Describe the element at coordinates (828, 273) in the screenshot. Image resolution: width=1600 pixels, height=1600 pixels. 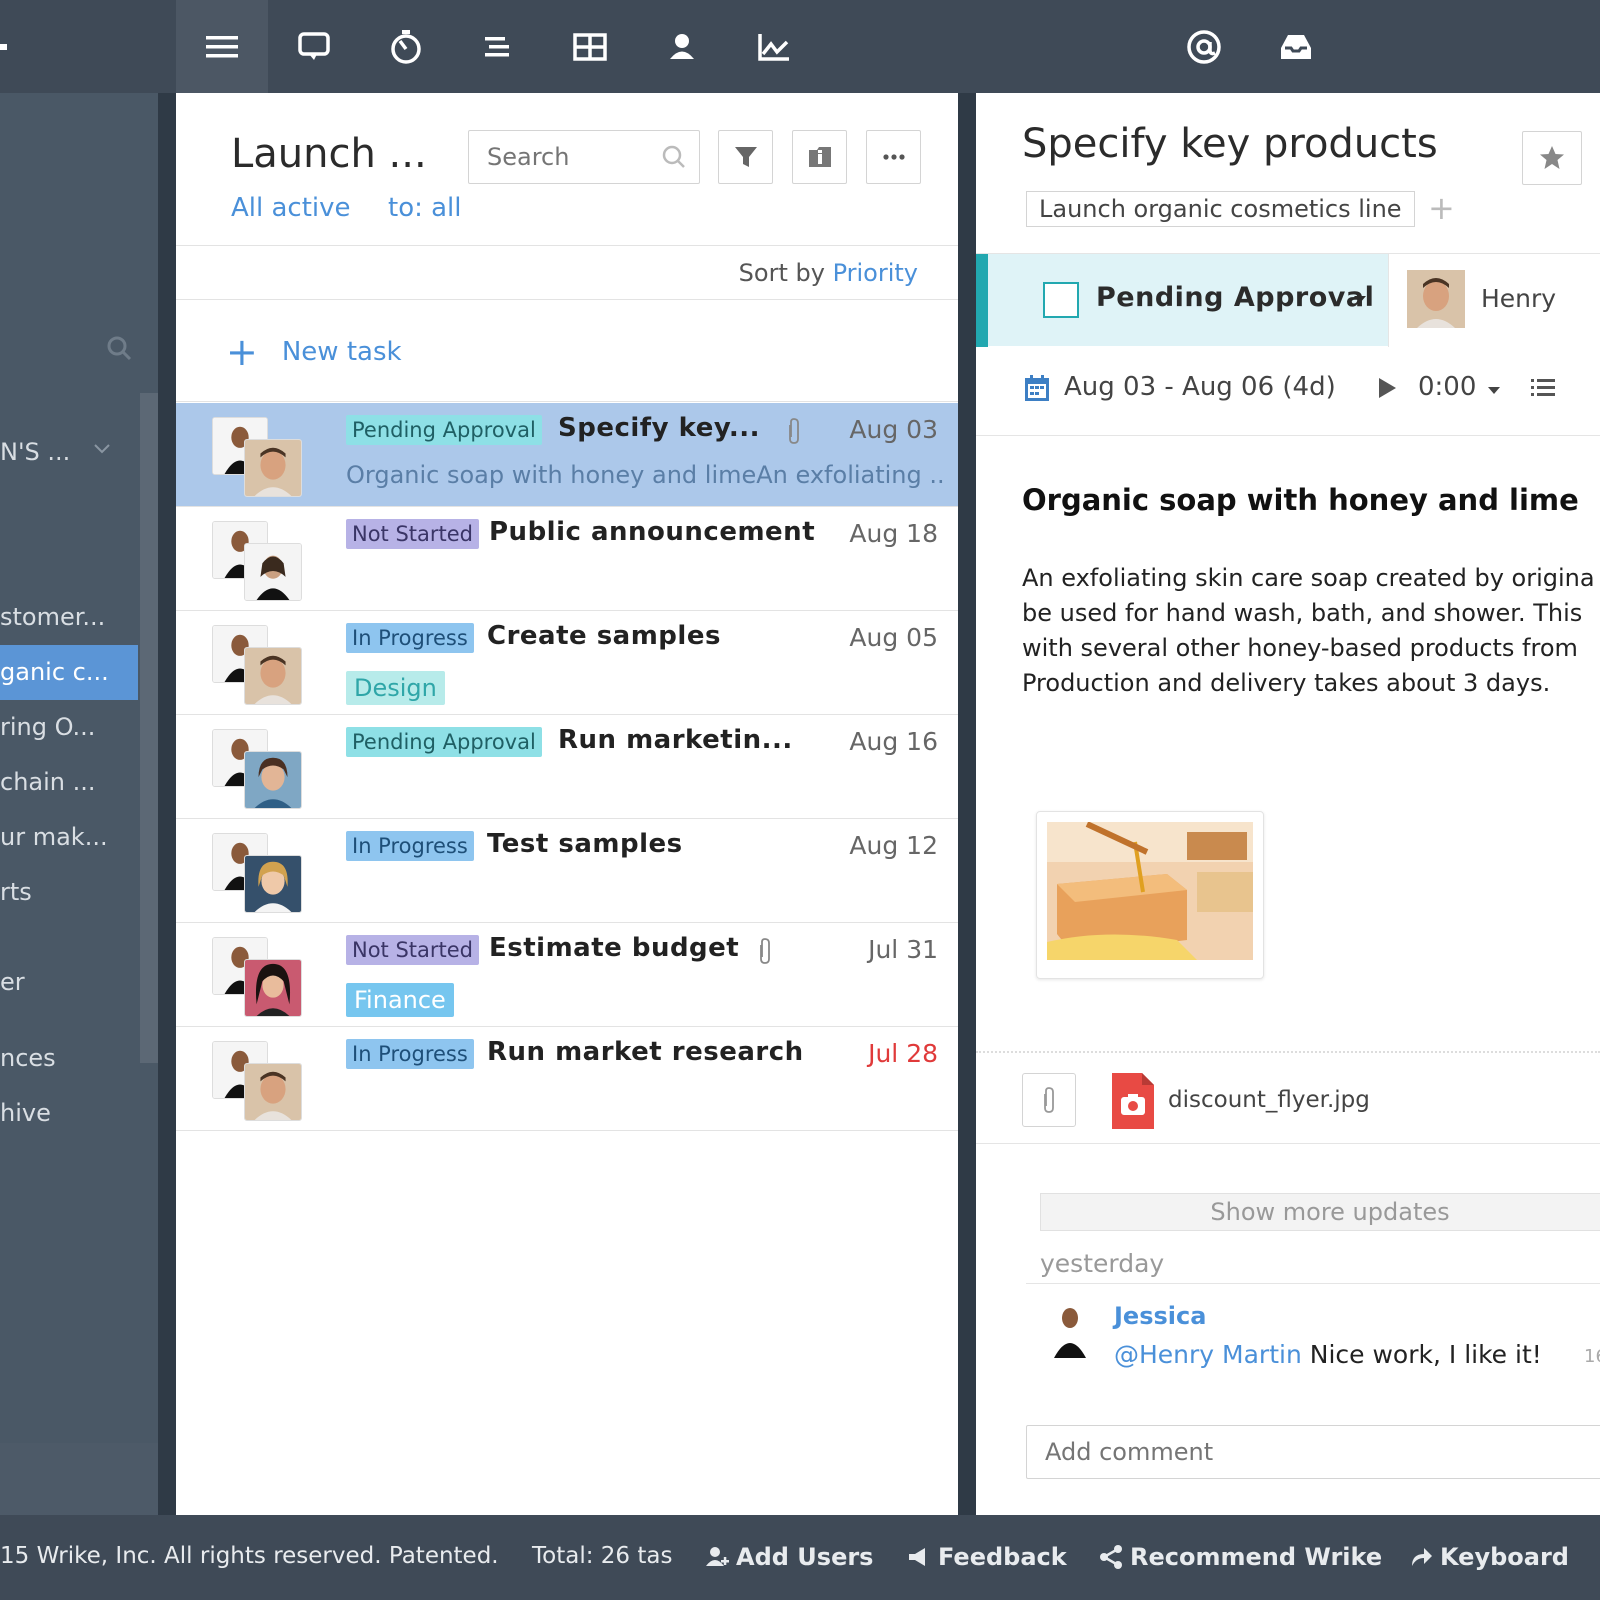
I see `sort-control: Sort by Priority` at that location.